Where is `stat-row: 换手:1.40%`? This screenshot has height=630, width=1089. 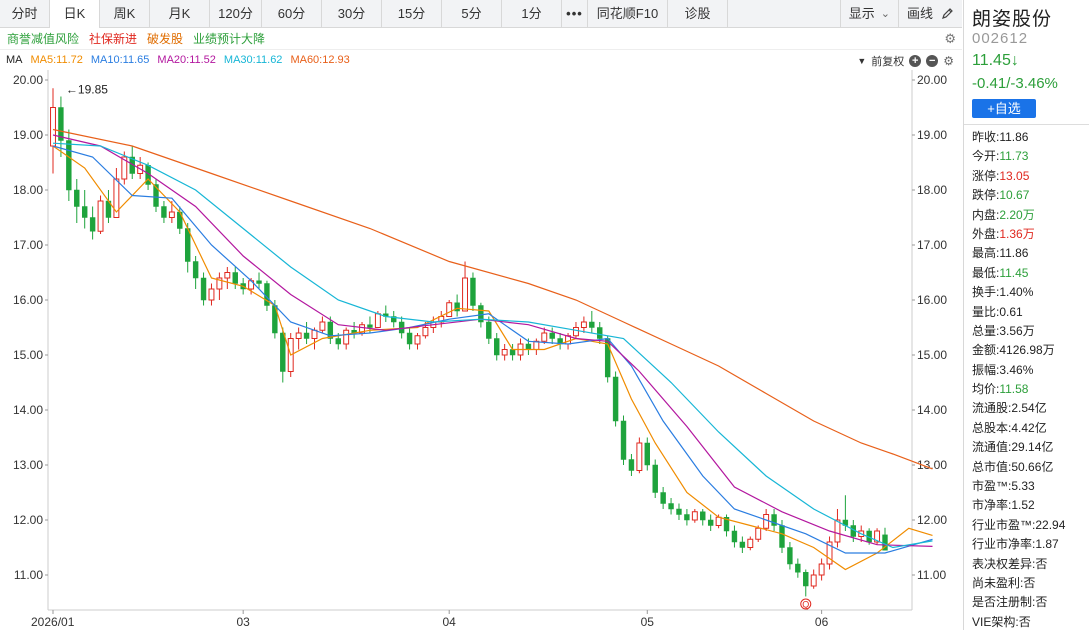
stat-row: 换手:1.40% is located at coordinates (1030, 292).